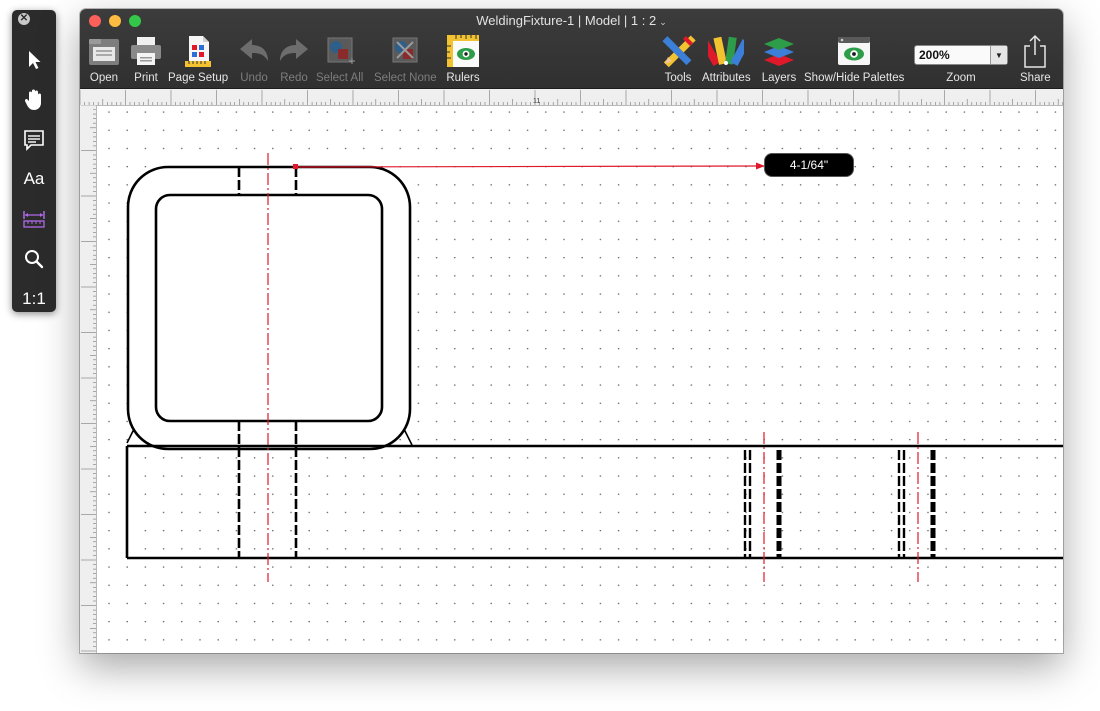 This screenshot has height=711, width=1100. What do you see at coordinates (88, 378) in the screenshot?
I see `vertical-ruler` at bounding box center [88, 378].